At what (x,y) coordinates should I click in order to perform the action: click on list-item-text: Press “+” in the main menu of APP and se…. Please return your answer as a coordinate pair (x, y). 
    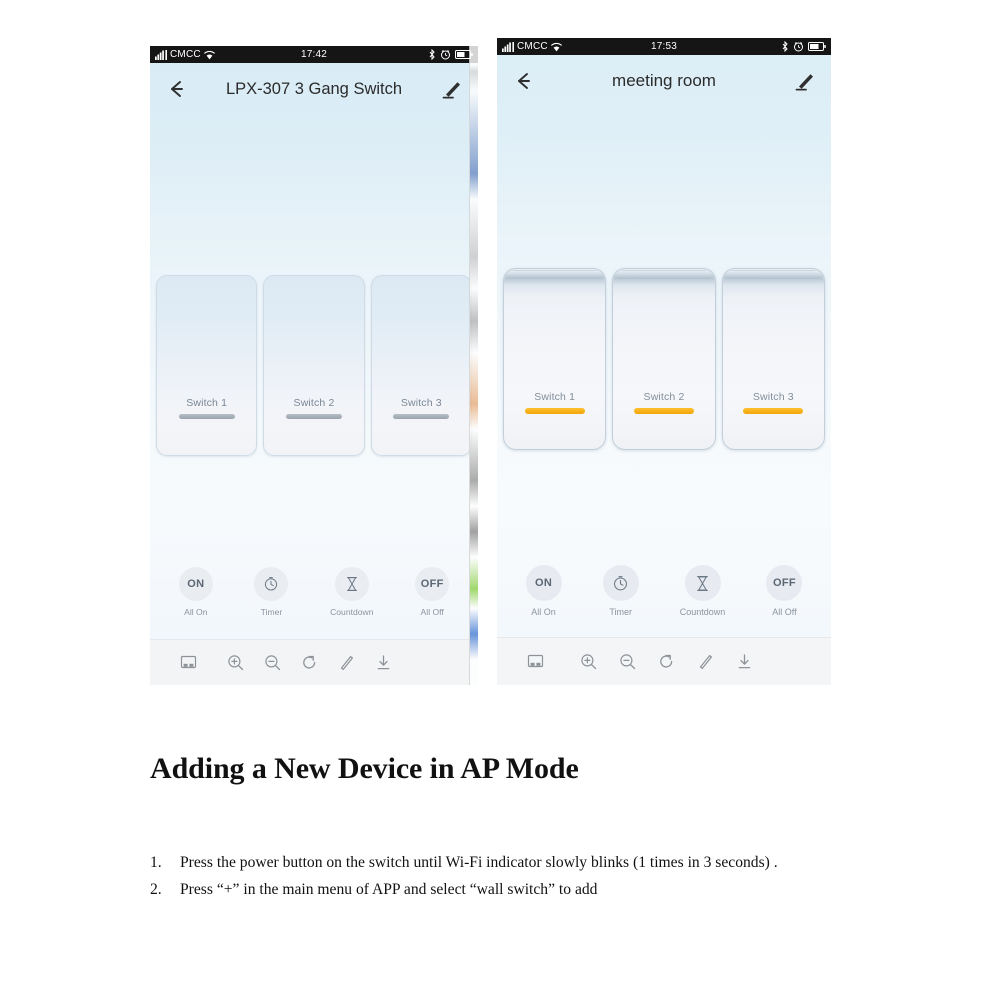
    Looking at the image, I should click on (389, 889).